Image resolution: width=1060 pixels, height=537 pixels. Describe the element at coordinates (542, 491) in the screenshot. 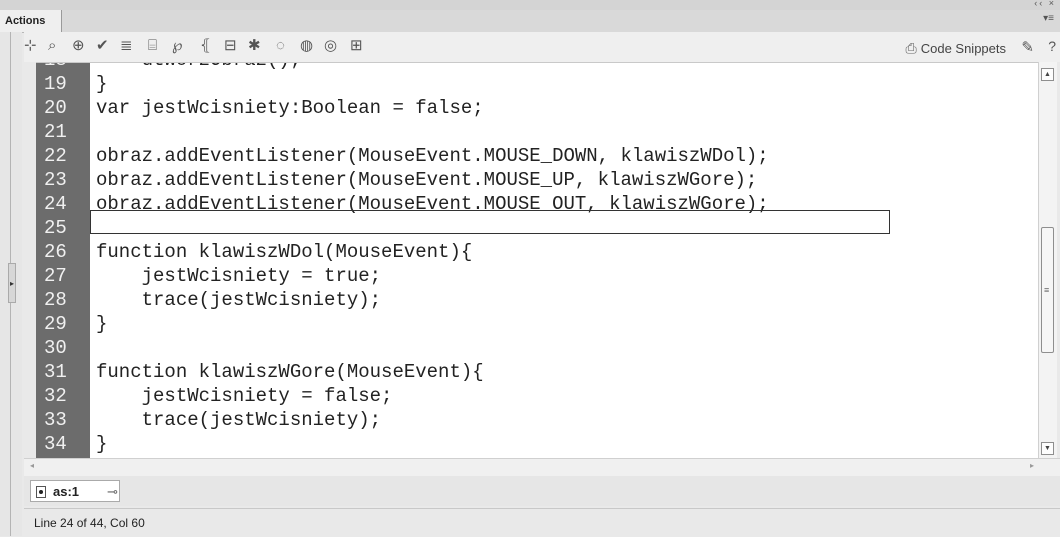

I see `script-tabs-row: as:1 ⊸` at that location.